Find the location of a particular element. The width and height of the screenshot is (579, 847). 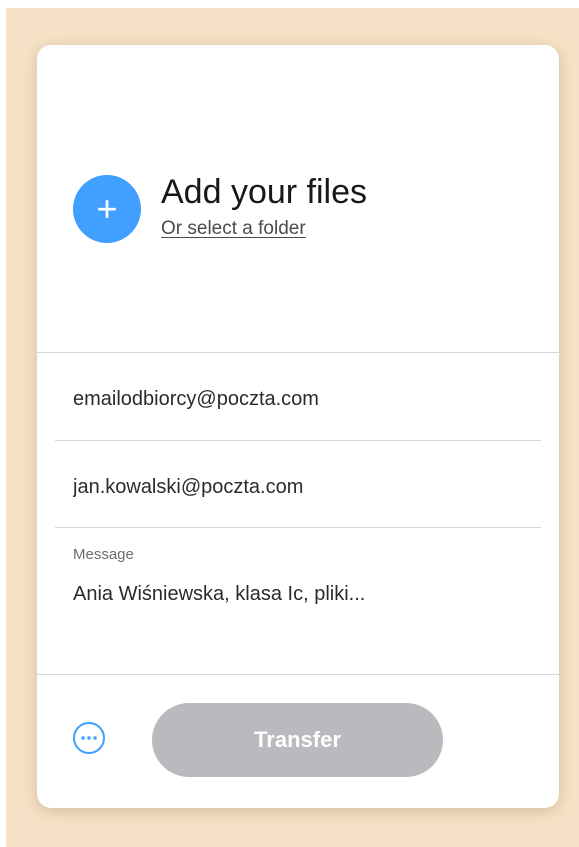

plus-icon: + is located at coordinates (107, 208).